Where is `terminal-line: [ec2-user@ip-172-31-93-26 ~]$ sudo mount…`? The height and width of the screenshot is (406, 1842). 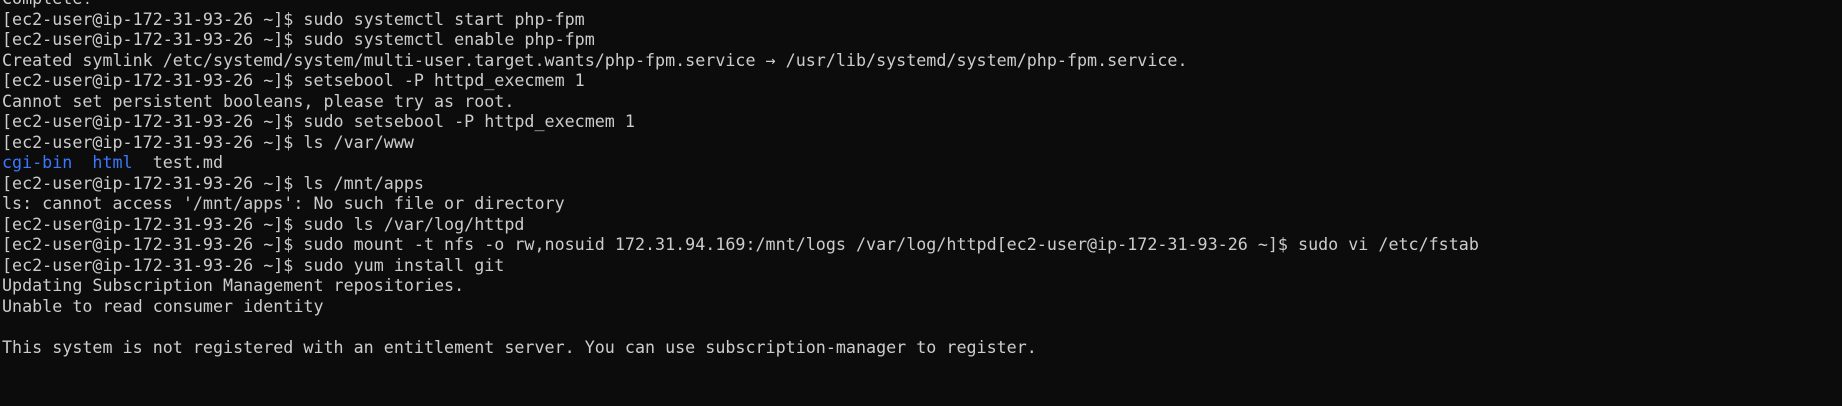 terminal-line: [ec2-user@ip-172-31-93-26 ~]$ sudo mount… is located at coordinates (740, 244).